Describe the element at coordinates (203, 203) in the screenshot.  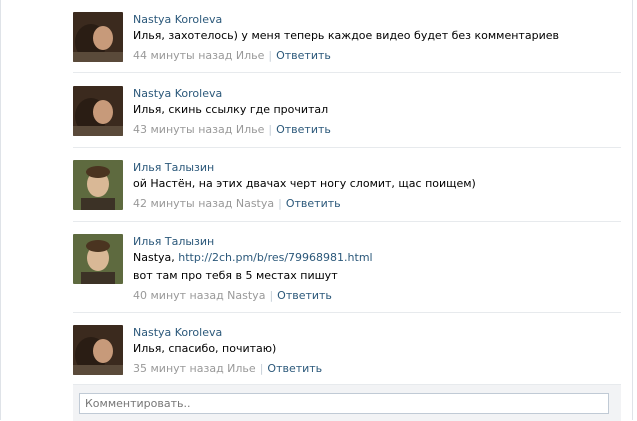
I see `comment-time: 42 минуты назад Nastya` at that location.